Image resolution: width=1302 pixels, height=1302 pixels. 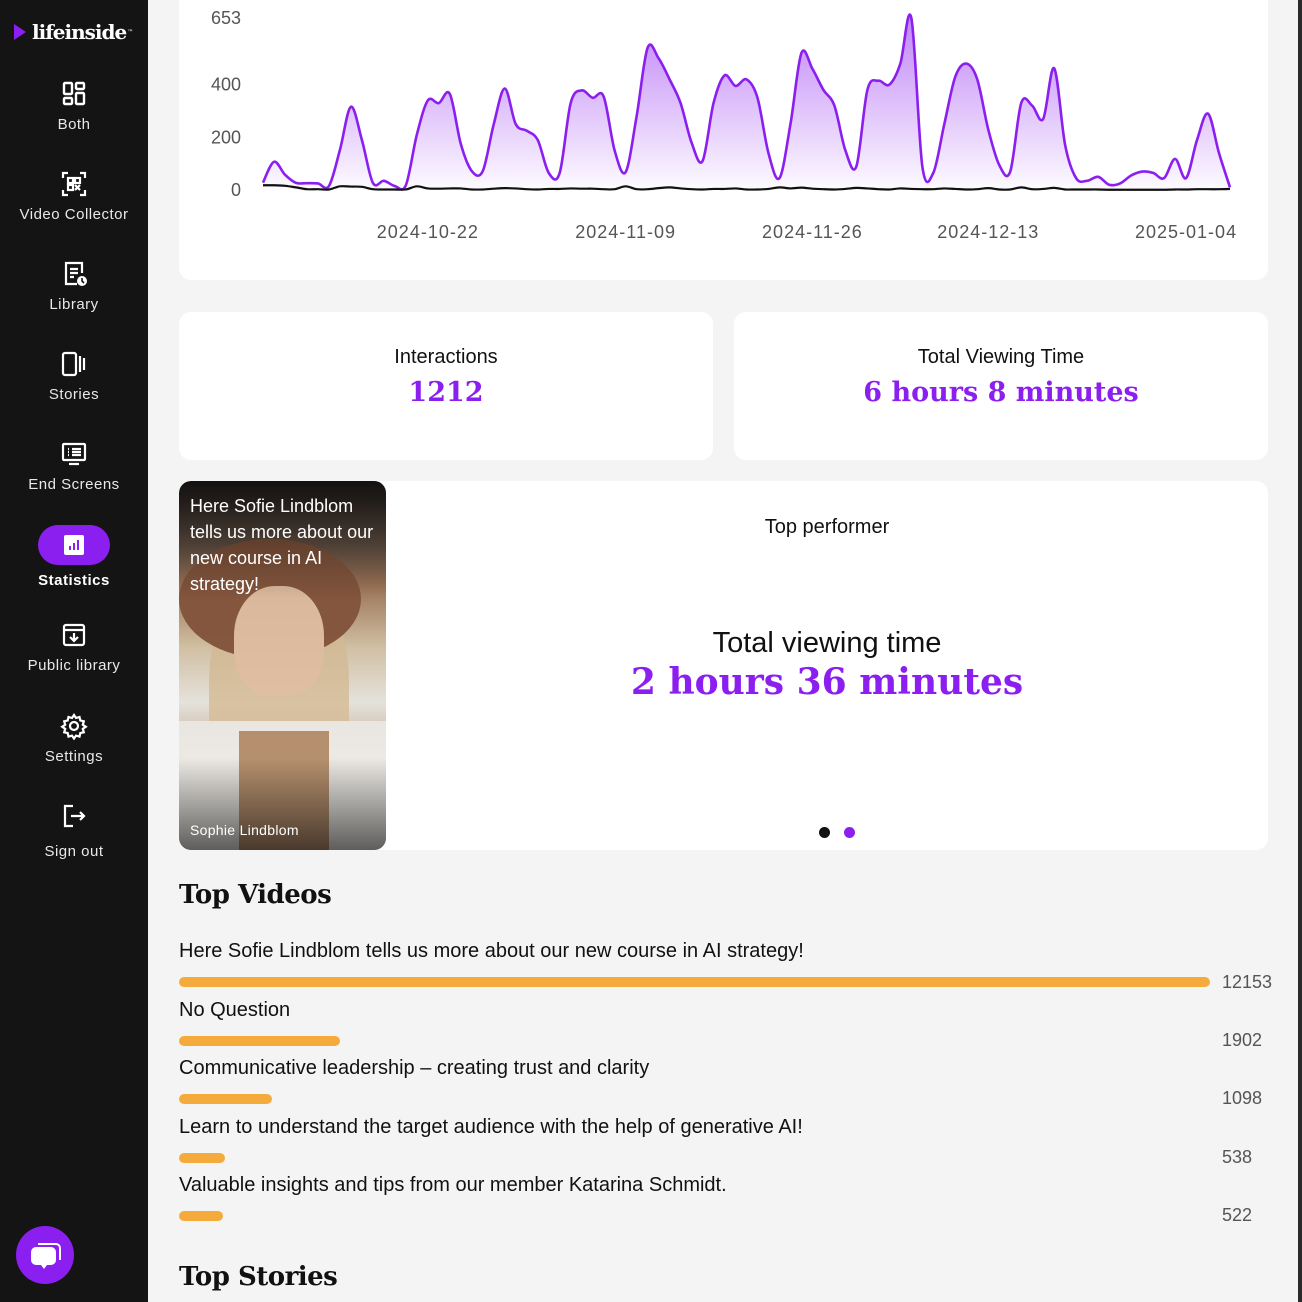 What do you see at coordinates (74, 738) in the screenshot?
I see `sidebar-item-settings: Settings` at bounding box center [74, 738].